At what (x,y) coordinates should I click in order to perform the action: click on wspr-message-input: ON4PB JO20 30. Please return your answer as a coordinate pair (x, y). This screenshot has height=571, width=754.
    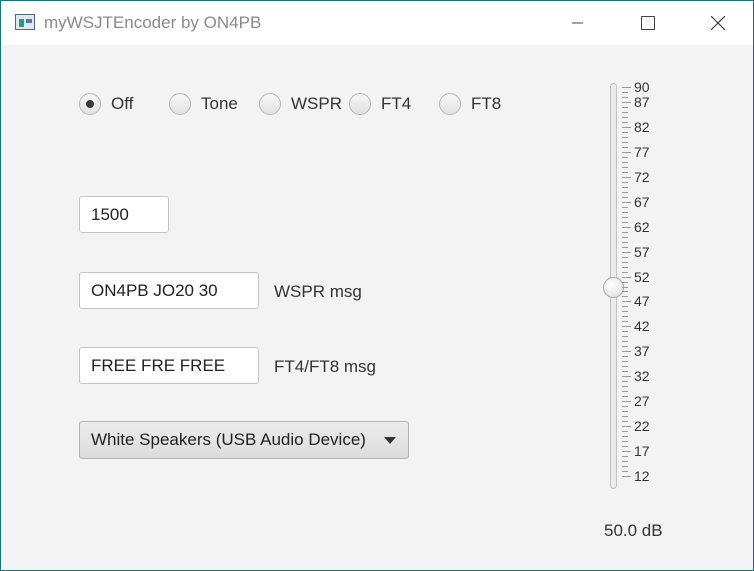
    Looking at the image, I should click on (169, 290).